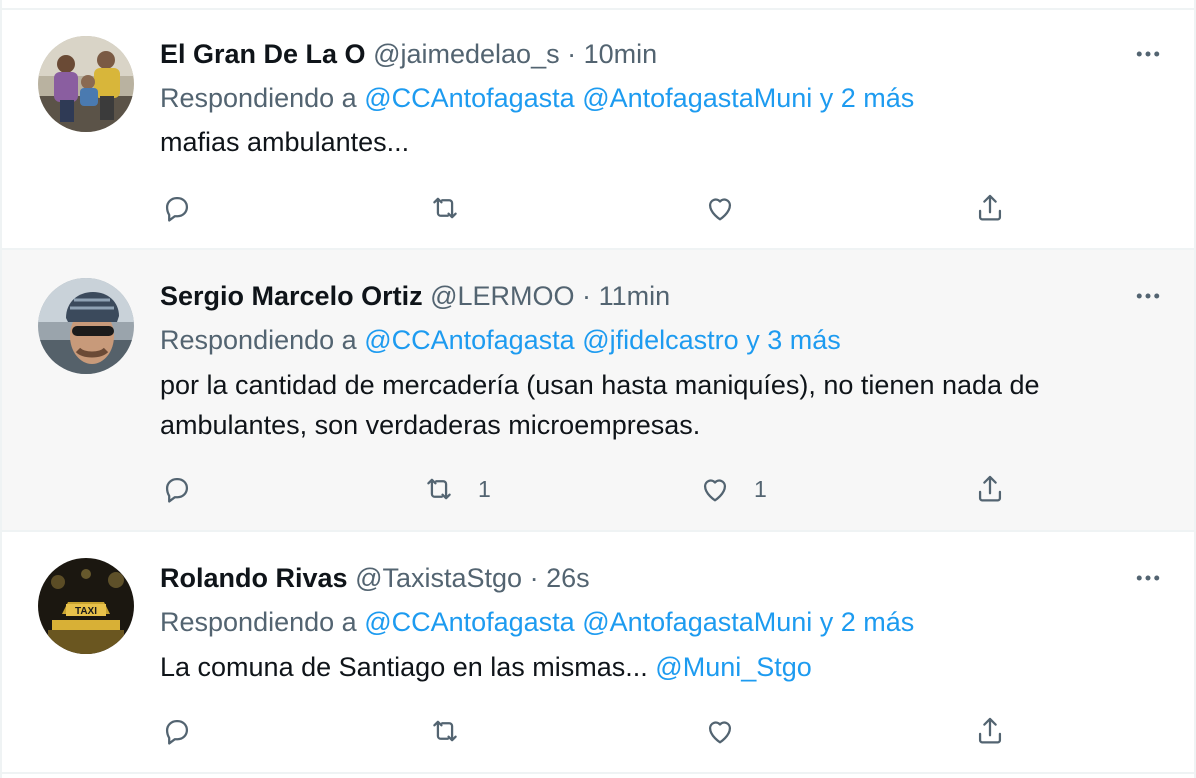 This screenshot has width=1196, height=778. I want to click on taxi-sign-avatar: TAXI, so click(86, 606).